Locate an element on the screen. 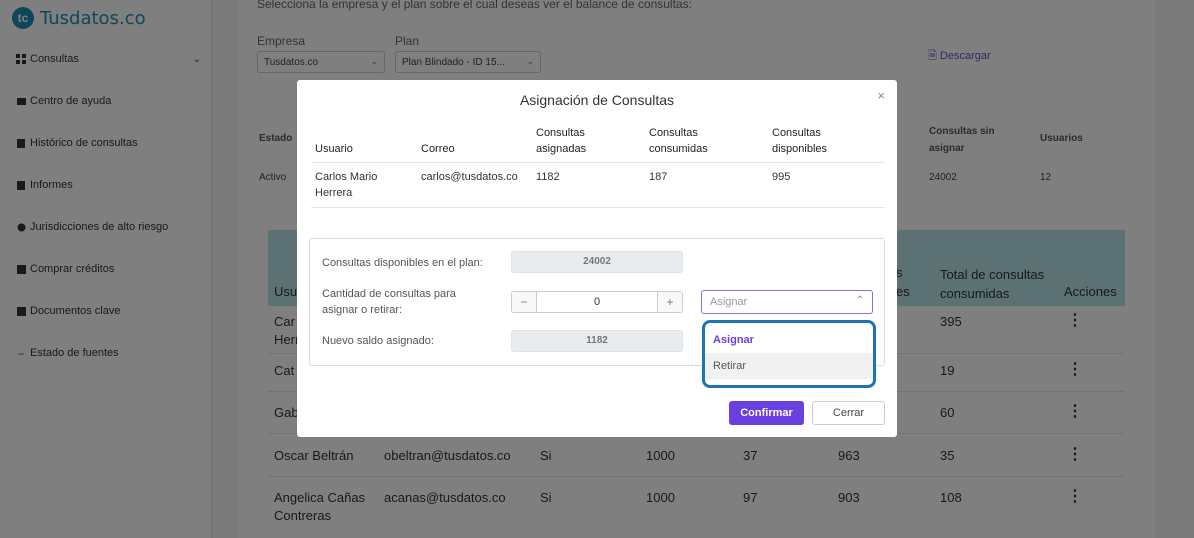  modal-row-asignadas: 1182 is located at coordinates (548, 177).